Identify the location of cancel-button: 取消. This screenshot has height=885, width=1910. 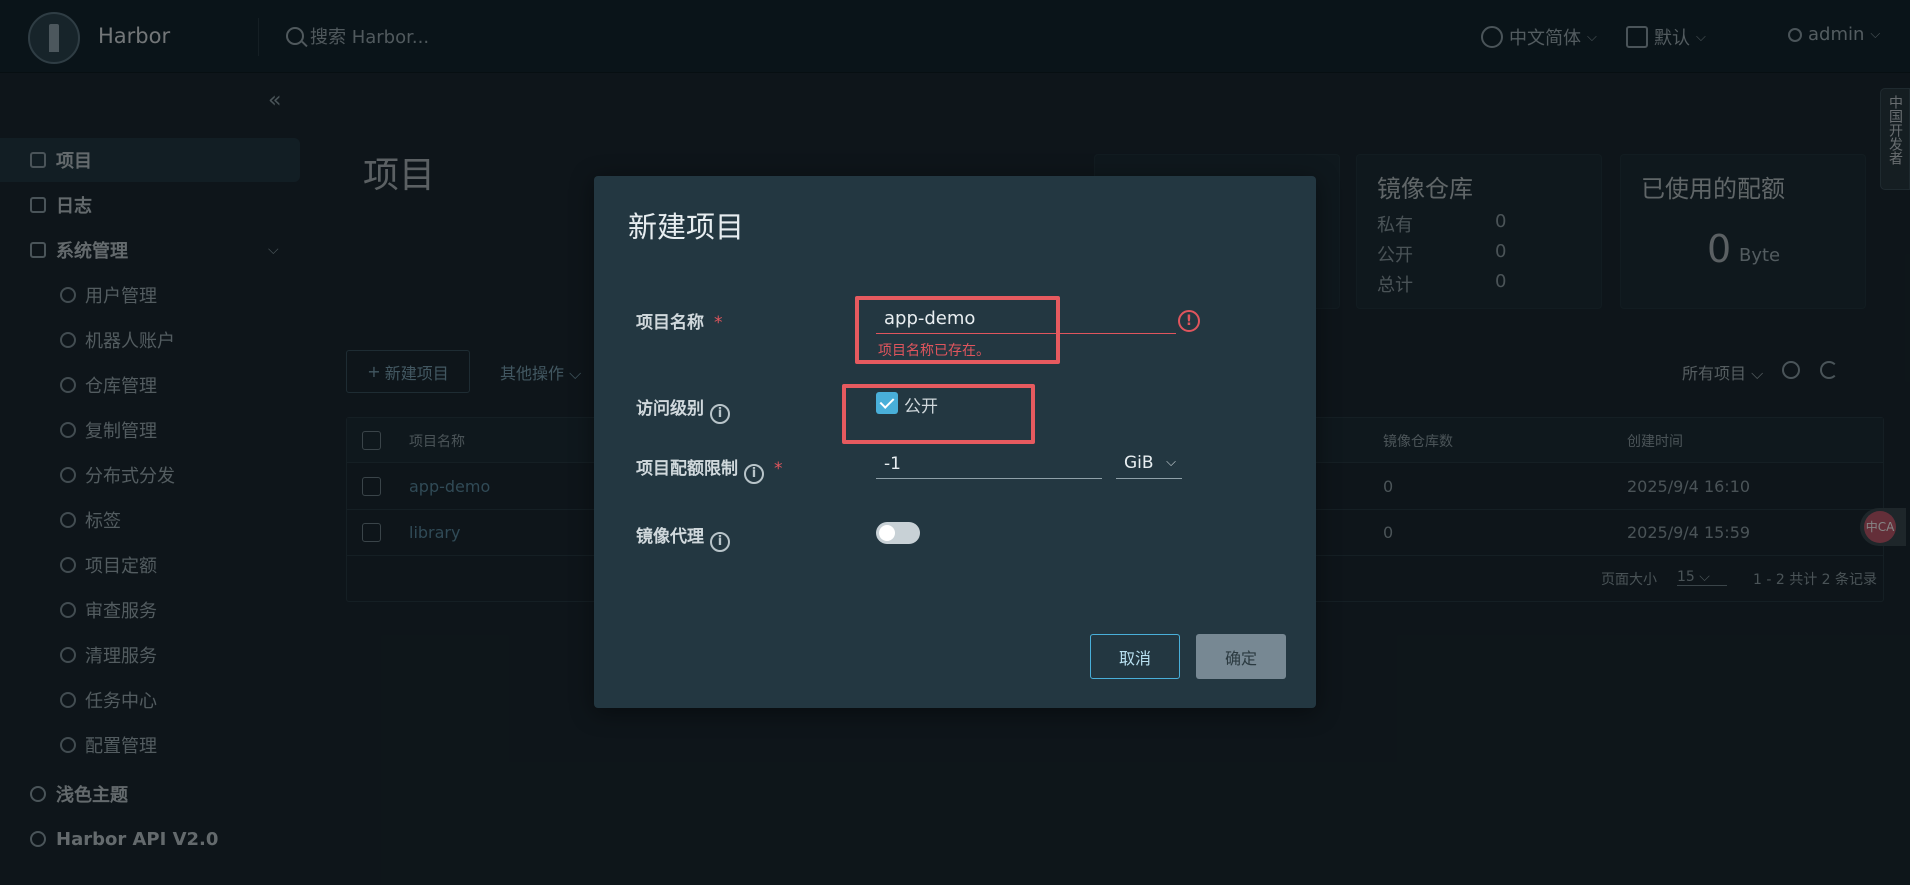
(1135, 656).